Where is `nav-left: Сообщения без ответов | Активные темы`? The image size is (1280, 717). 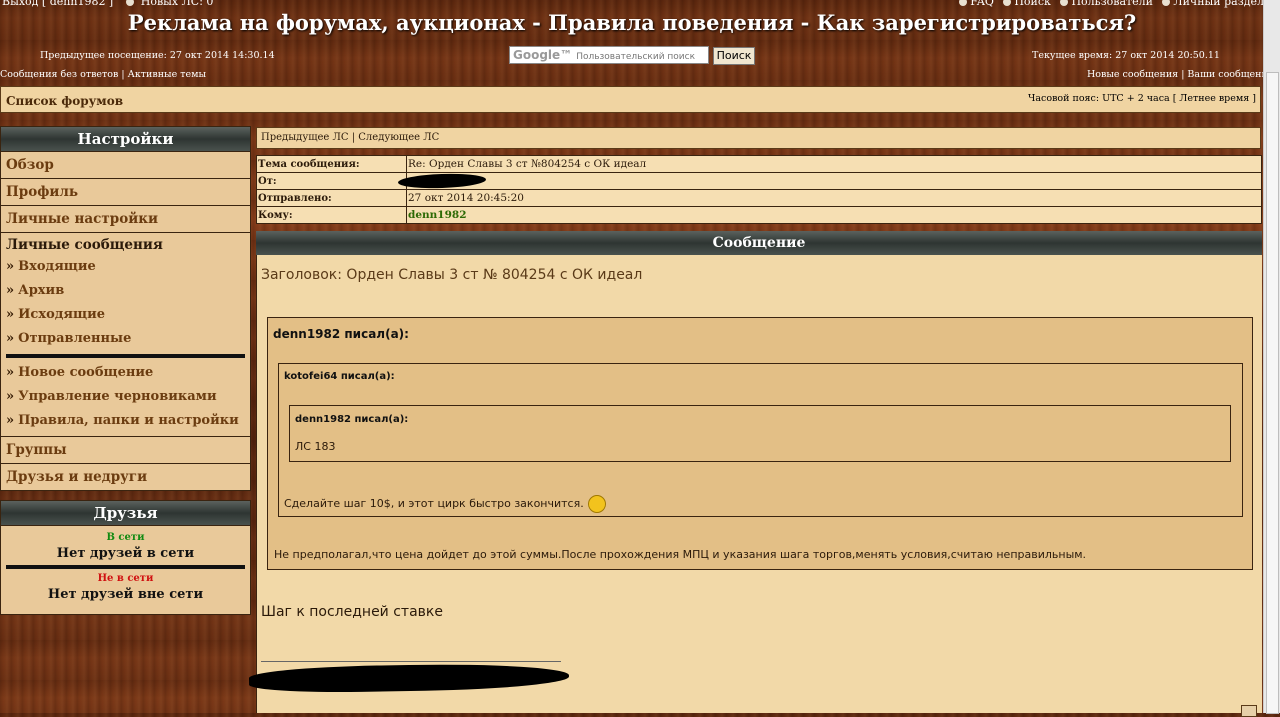 nav-left: Сообщения без ответов | Активные темы is located at coordinates (103, 74).